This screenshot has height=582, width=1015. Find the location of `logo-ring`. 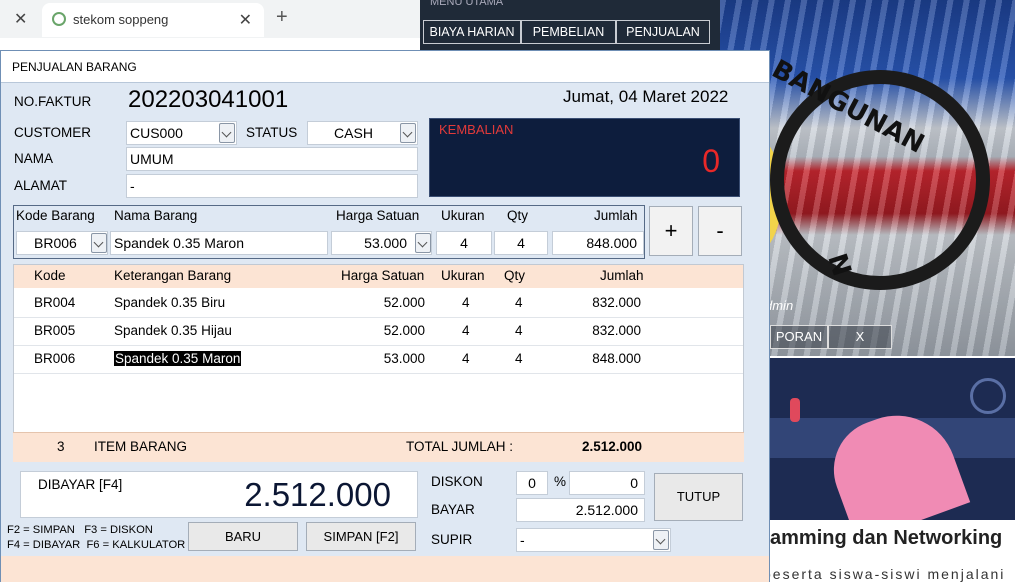

logo-ring is located at coordinates (880, 180).